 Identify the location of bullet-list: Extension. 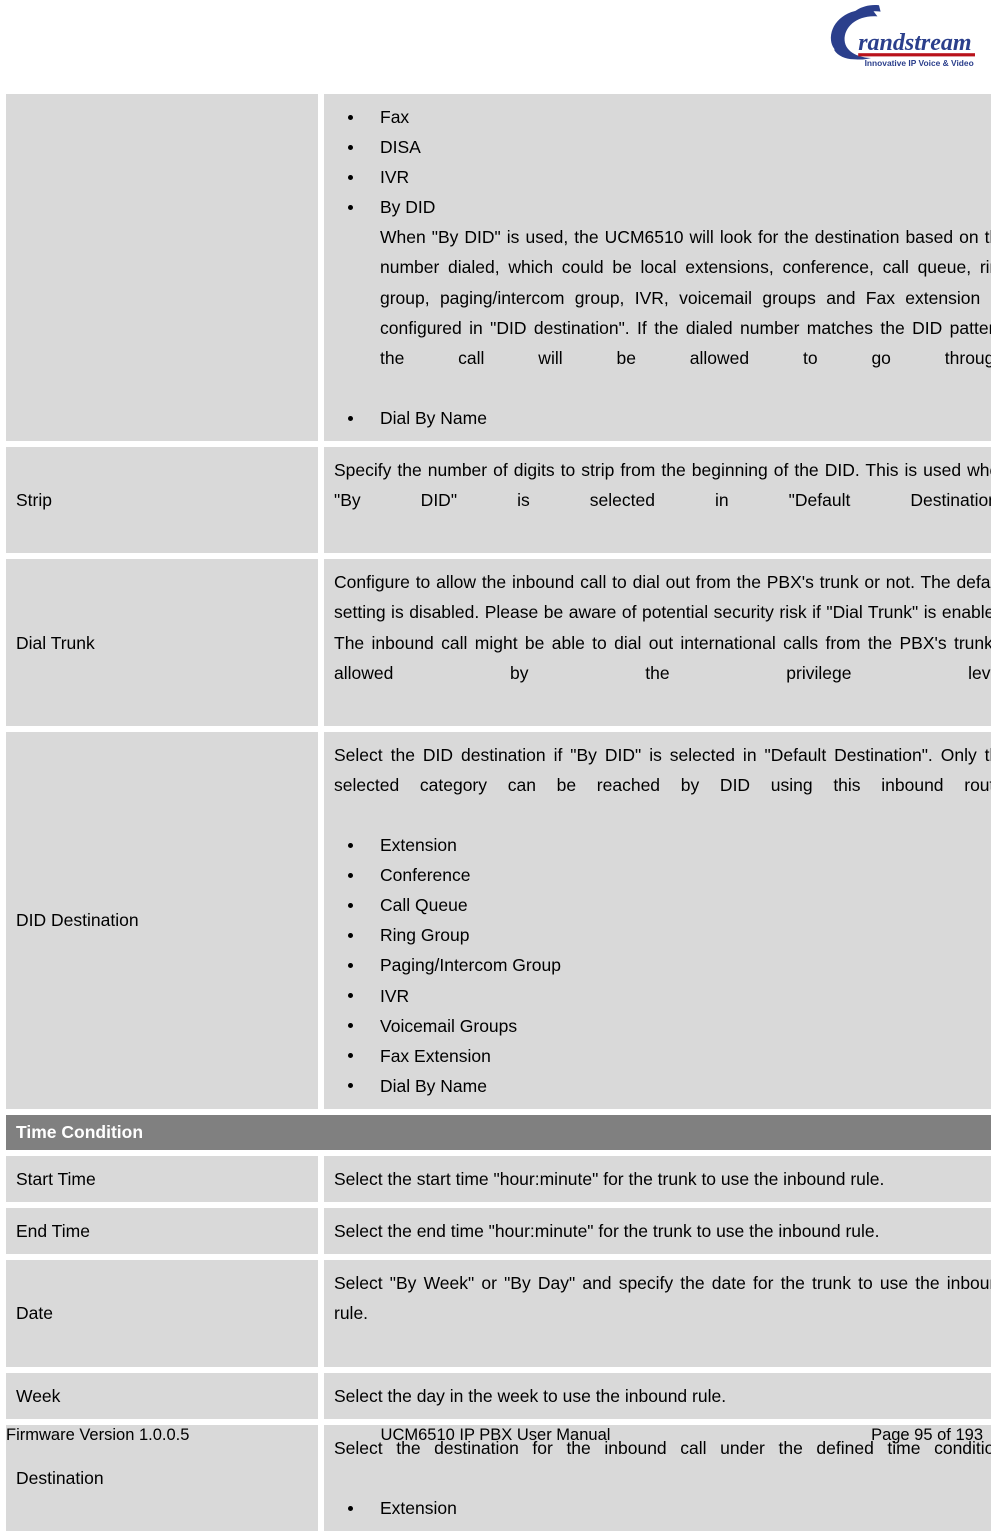
(662, 1508).